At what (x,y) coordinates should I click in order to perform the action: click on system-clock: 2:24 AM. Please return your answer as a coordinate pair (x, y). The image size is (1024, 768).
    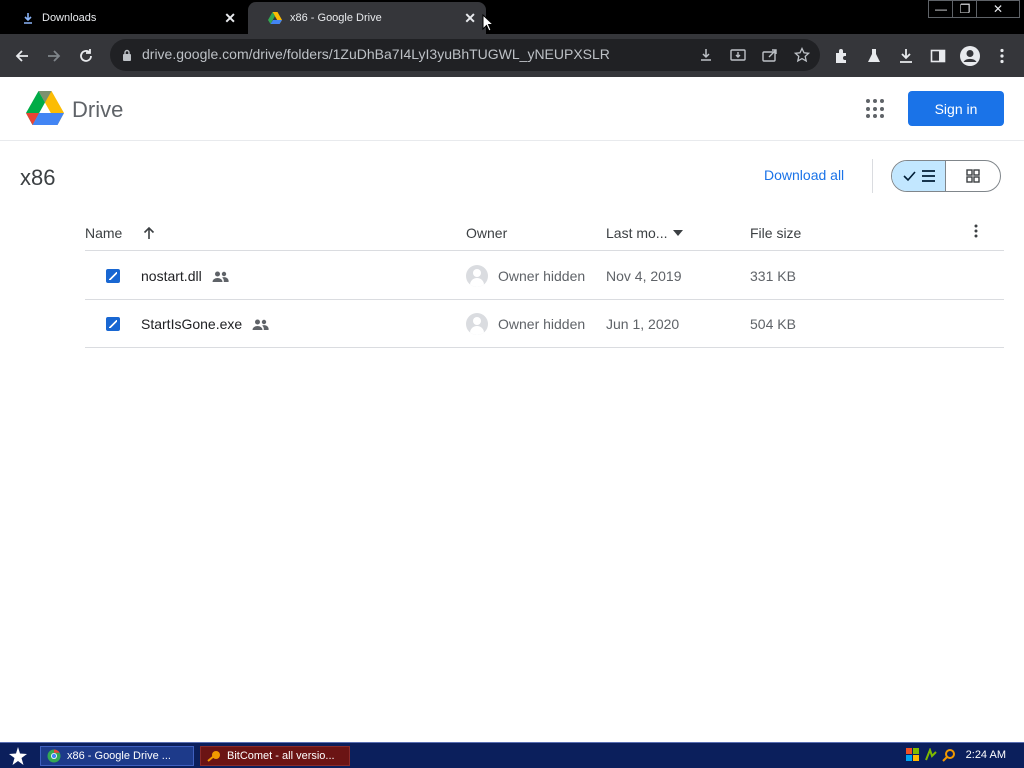
    Looking at the image, I should click on (986, 755).